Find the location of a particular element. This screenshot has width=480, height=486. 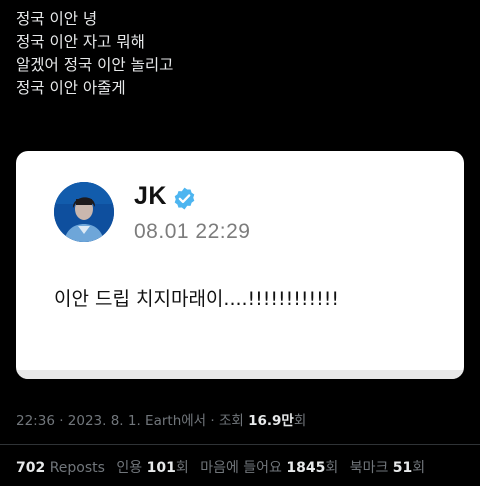

views-unit: 회 is located at coordinates (300, 421).